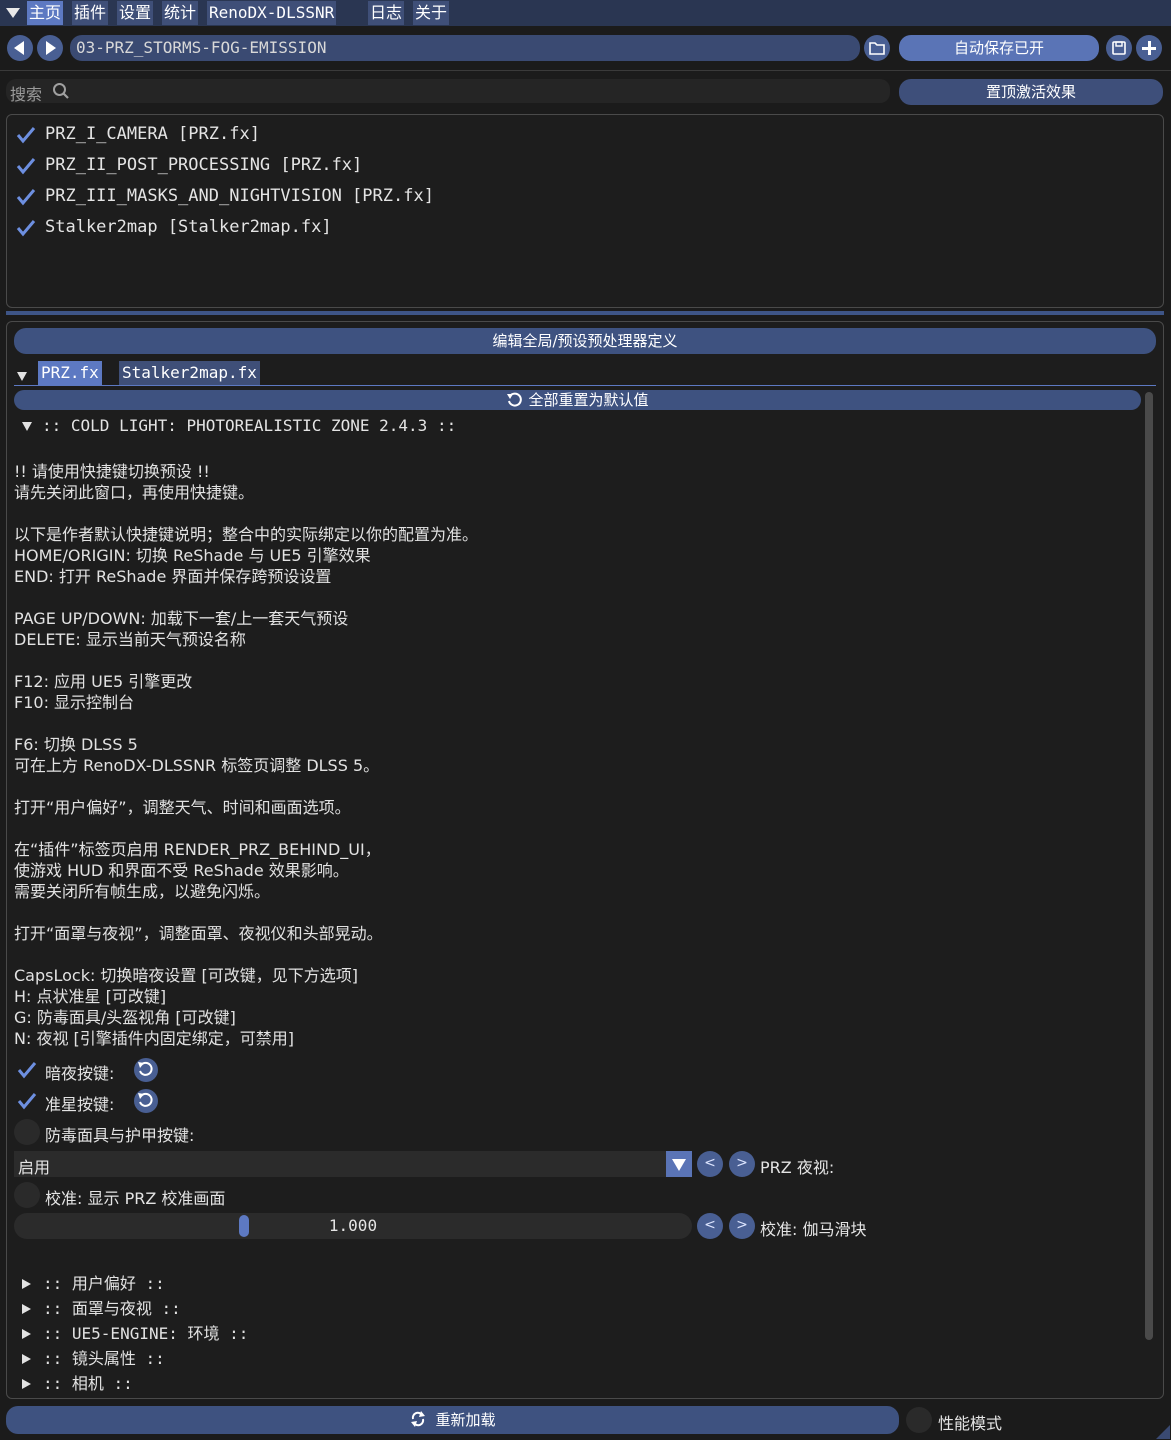 This screenshot has width=1171, height=1440. I want to click on arrow-left-icon, so click(19, 48).